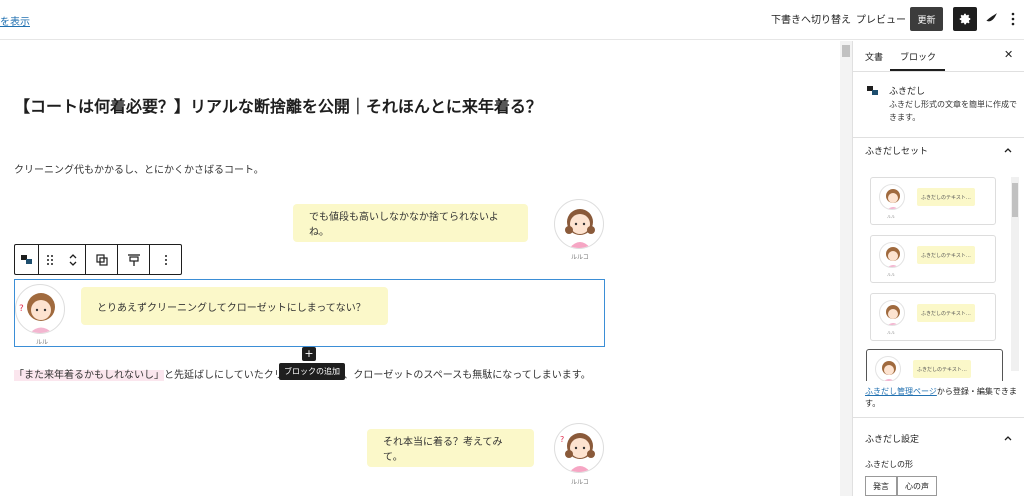 Image resolution: width=1024 pixels, height=496 pixels. I want to click on paragraph-block: クリーニング代もかかるし、とにかくかさばるコート。, so click(139, 168).